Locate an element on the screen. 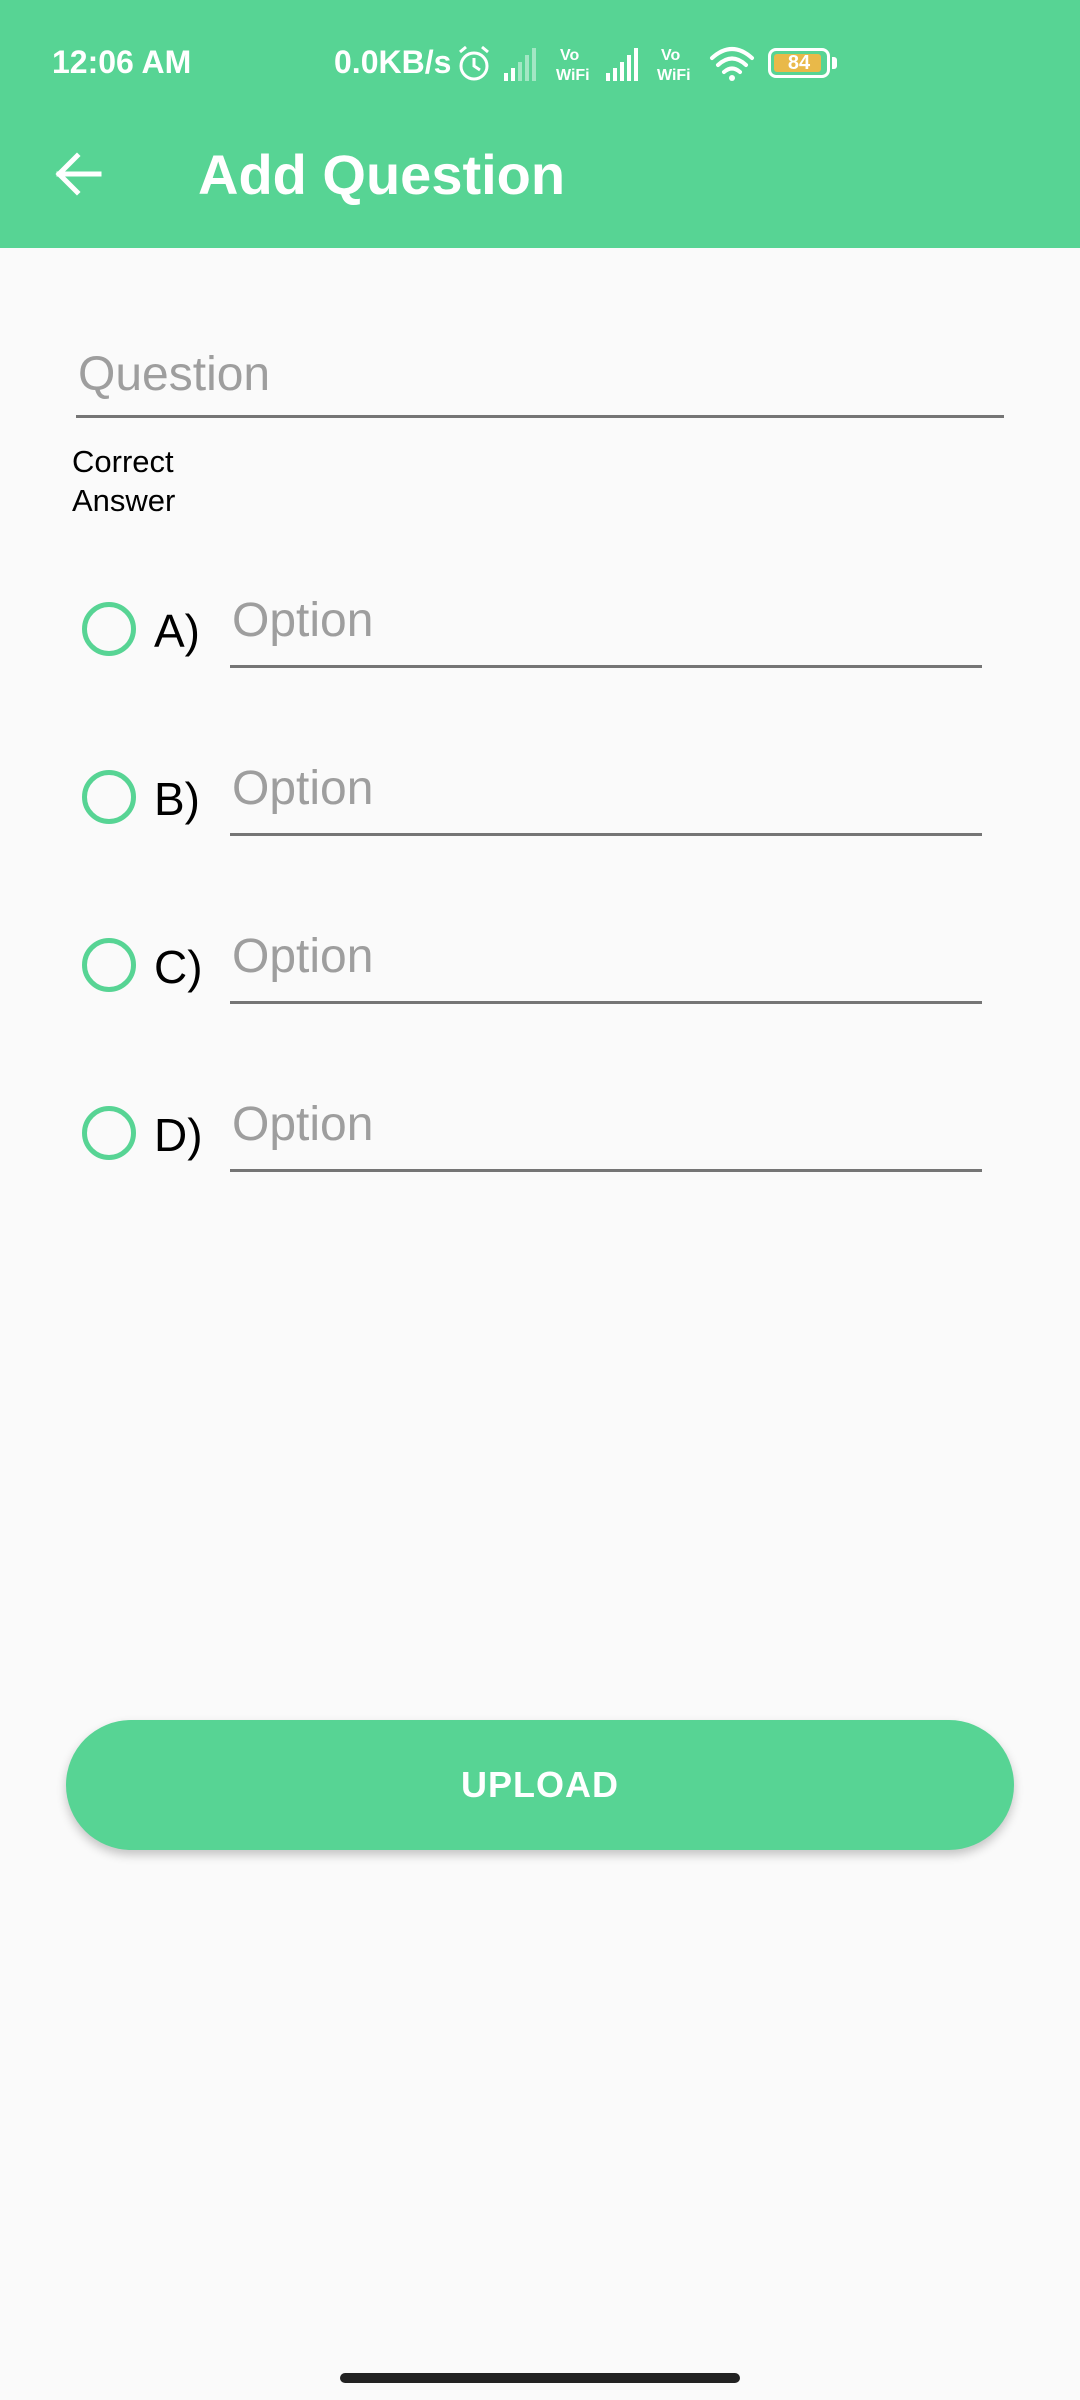 This screenshot has width=1080, height=2400. page-title: Add Question is located at coordinates (382, 174).